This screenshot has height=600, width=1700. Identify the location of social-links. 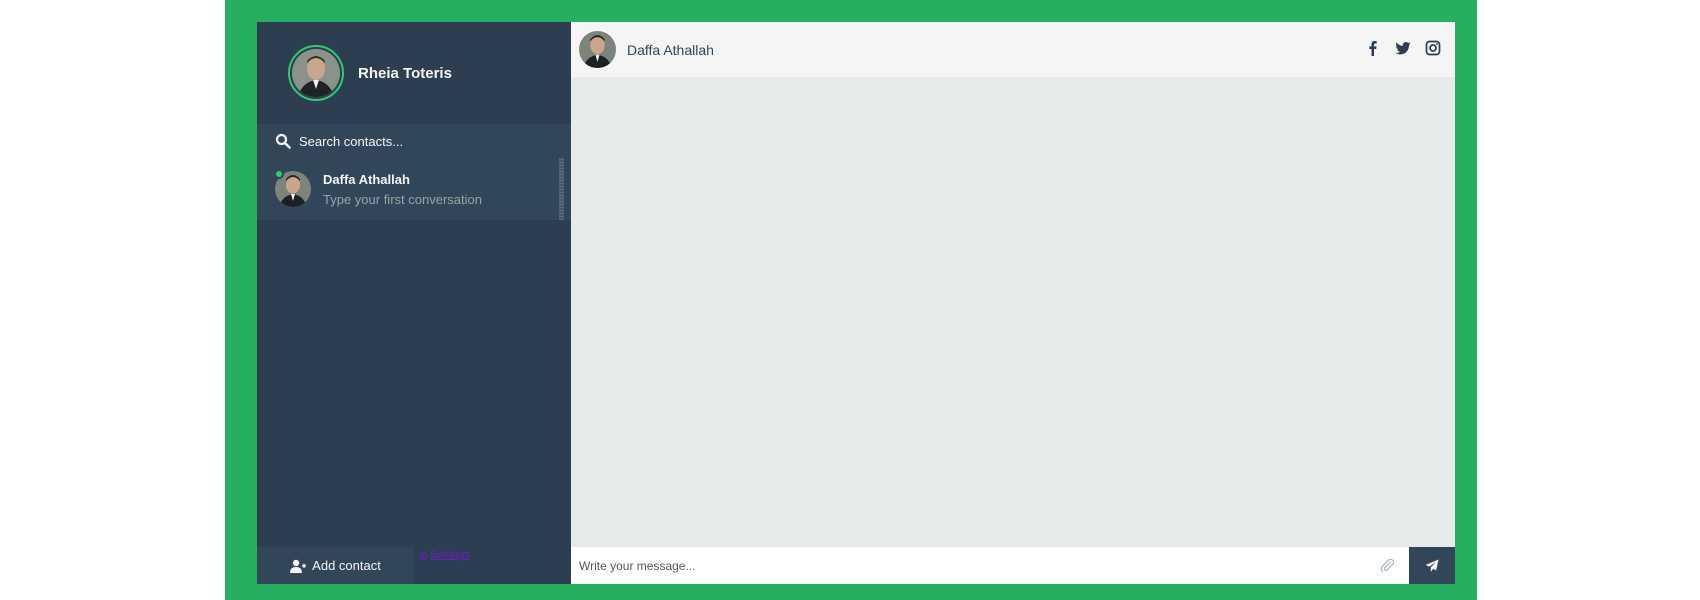
(1403, 48).